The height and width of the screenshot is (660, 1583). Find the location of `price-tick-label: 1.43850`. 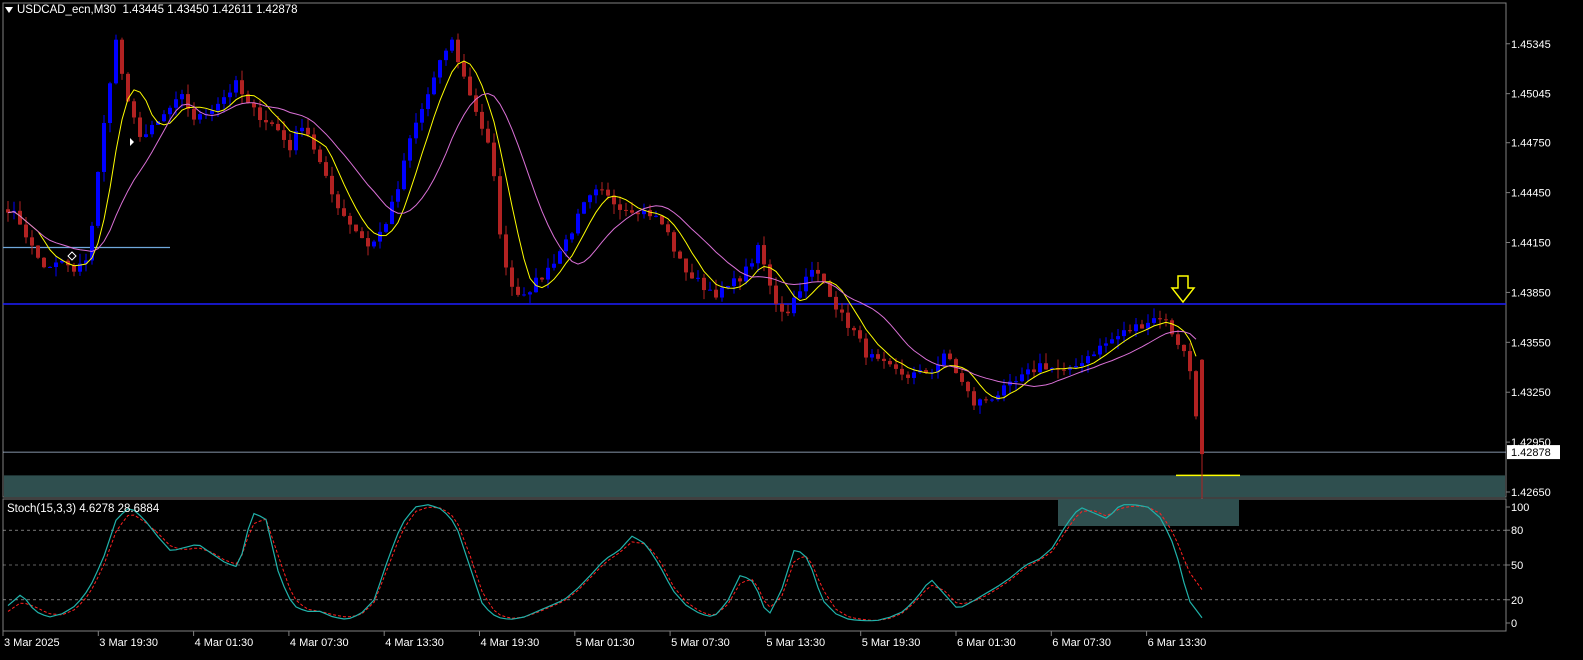

price-tick-label: 1.43850 is located at coordinates (1531, 293).